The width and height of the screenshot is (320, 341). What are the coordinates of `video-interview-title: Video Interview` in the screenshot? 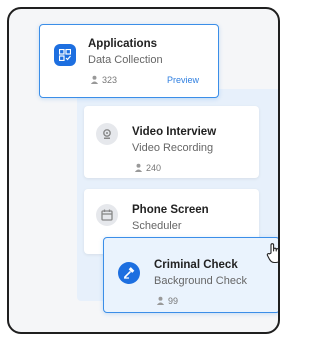 It's located at (174, 132).